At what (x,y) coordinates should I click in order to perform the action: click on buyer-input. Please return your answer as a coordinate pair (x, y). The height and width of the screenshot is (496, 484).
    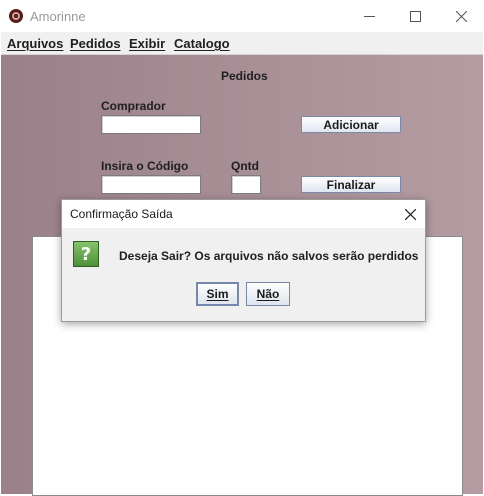
    Looking at the image, I should click on (151, 124).